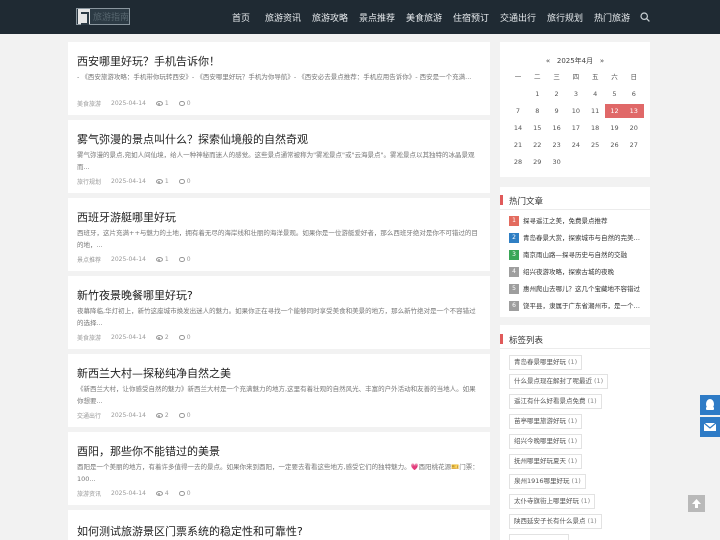 The height and width of the screenshot is (540, 720). Describe the element at coordinates (577, 271) in the screenshot. I see `hot-article-item: 4 绍兴夜游攻略，探索古城的夜晚` at that location.